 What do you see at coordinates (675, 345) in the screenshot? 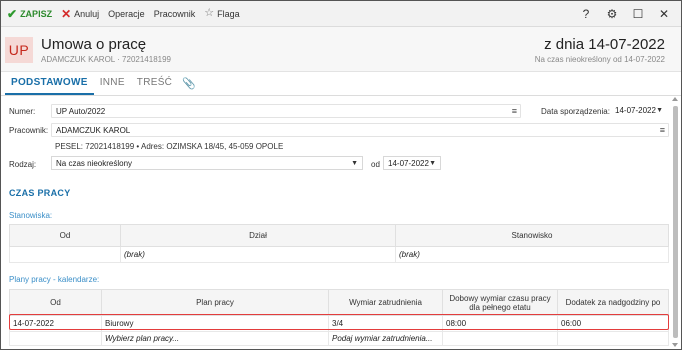
I see `scroll-down-icon` at bounding box center [675, 345].